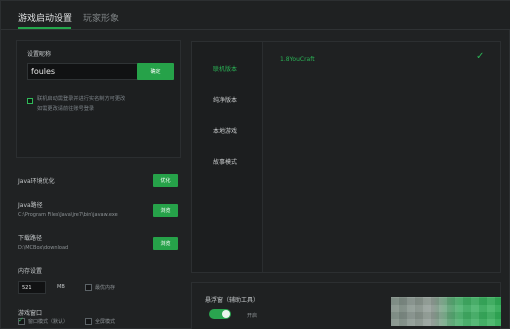  I want to click on fullscreen-mode-checkbox, so click(88, 321).